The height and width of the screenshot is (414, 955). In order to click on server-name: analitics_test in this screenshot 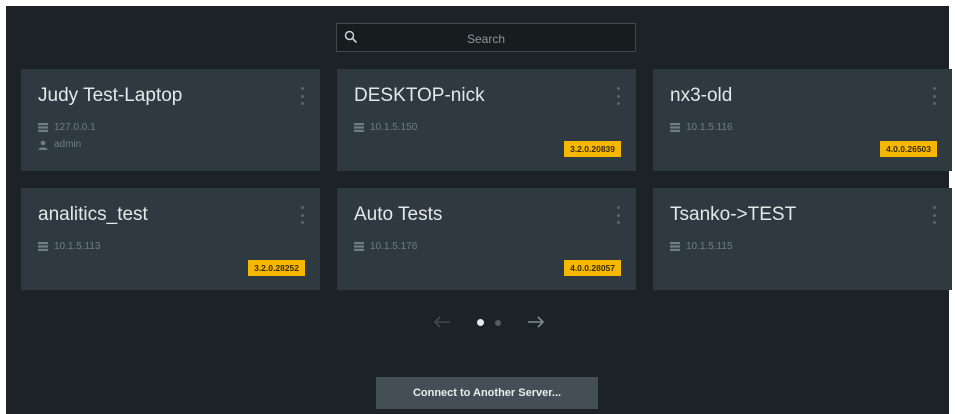, I will do `click(93, 214)`.